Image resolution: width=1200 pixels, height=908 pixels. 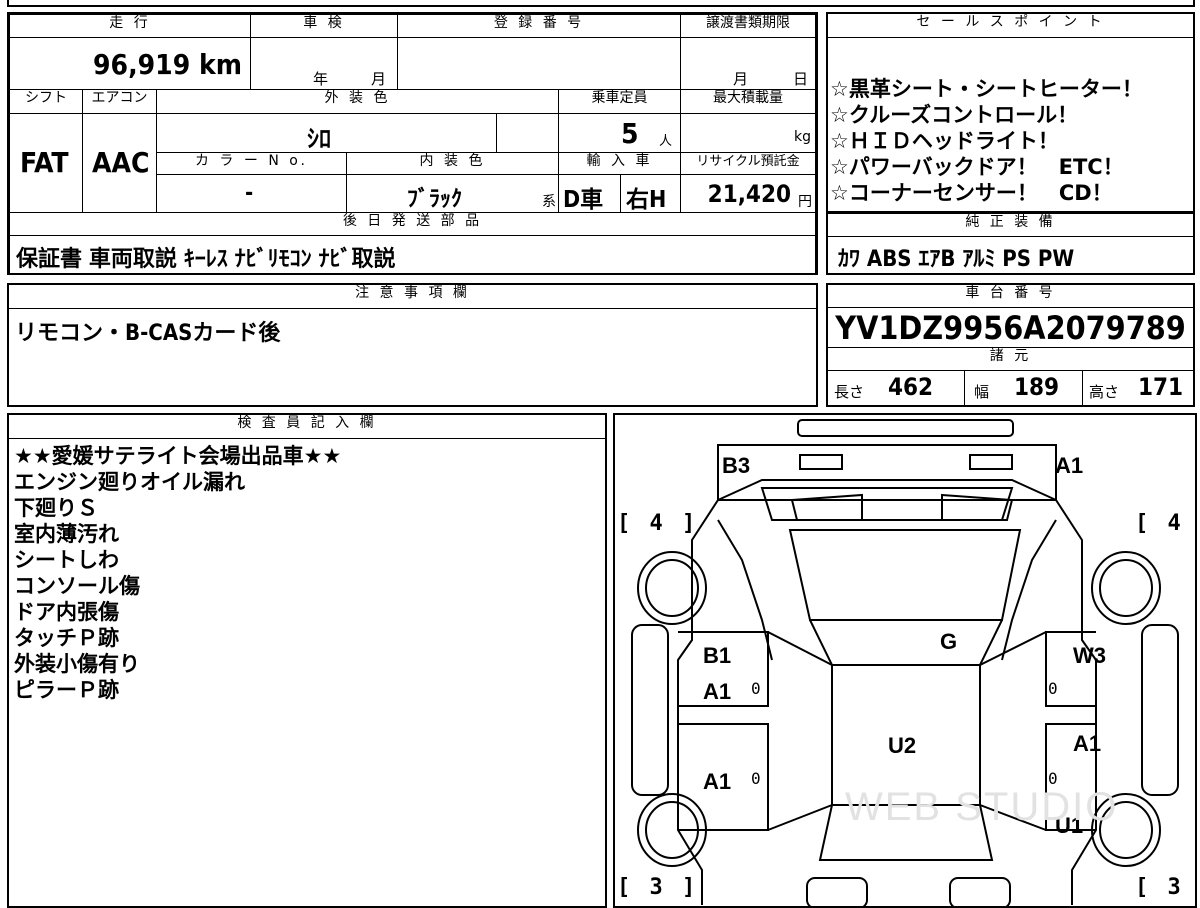 What do you see at coordinates (986, 89) in the screenshot?
I see `sales-point-line: ☆黒革シート・シートヒーター！` at bounding box center [986, 89].